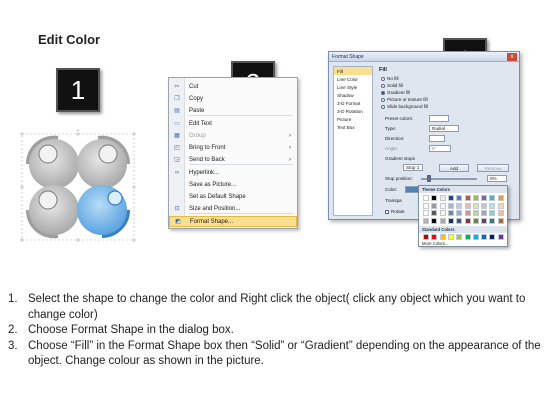 This screenshot has width=560, height=420. What do you see at coordinates (439, 118) in the screenshot?
I see `preset-colors-dropdown` at bounding box center [439, 118].